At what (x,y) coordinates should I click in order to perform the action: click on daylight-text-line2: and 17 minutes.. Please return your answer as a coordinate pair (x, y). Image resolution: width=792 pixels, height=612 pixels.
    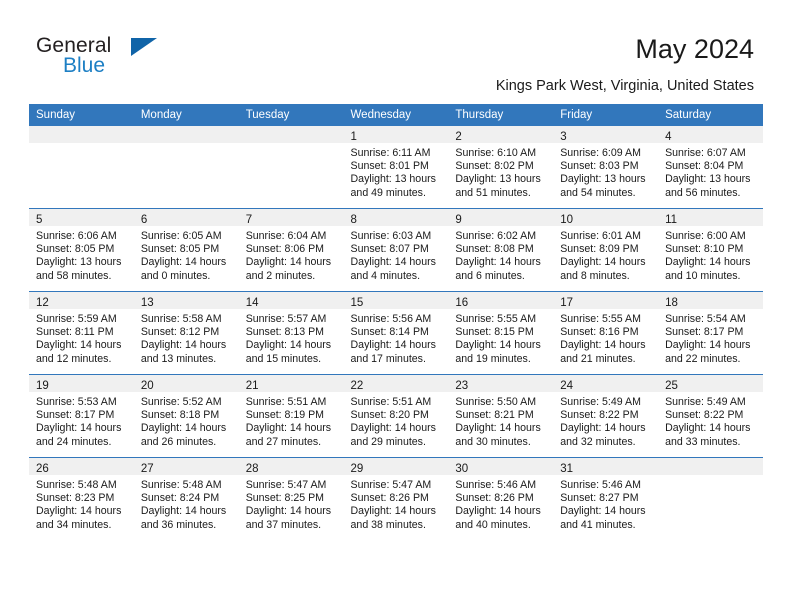
    Looking at the image, I should click on (388, 358).